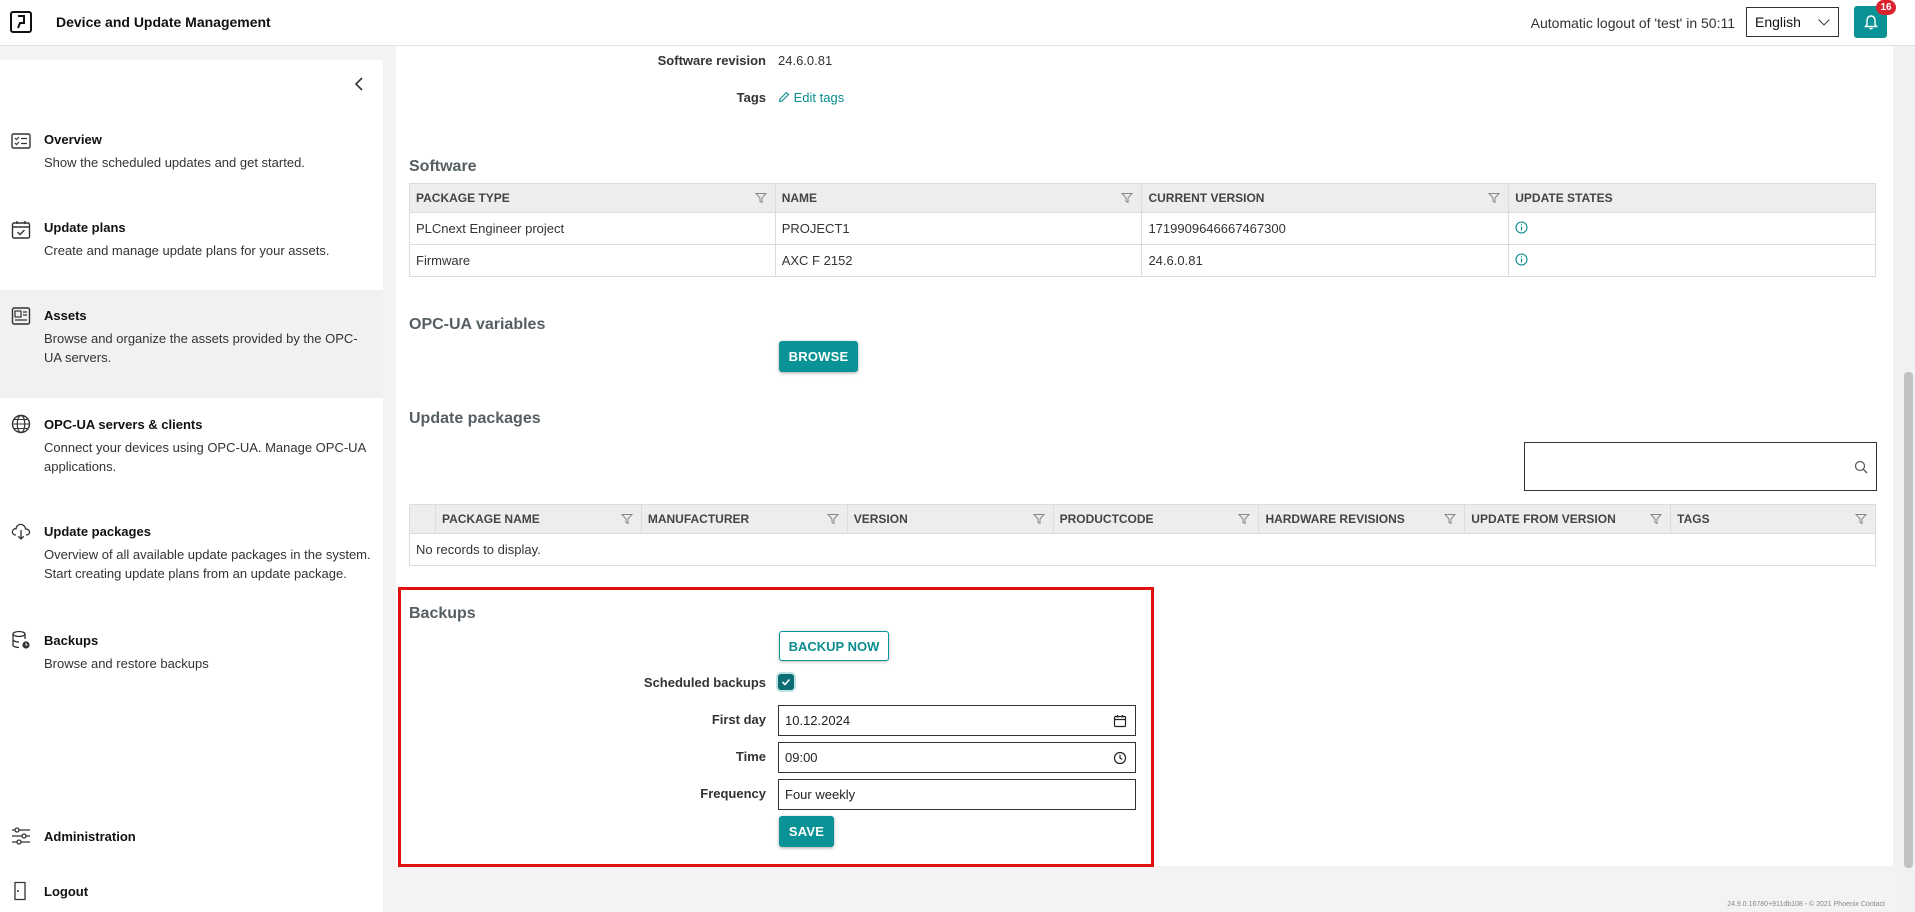 The image size is (1915, 912). What do you see at coordinates (359, 84) in the screenshot?
I see `chevron-left-icon` at bounding box center [359, 84].